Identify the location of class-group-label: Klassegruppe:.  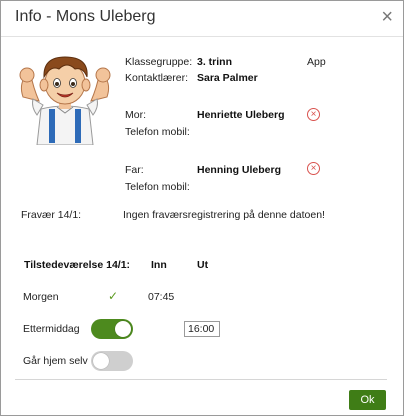
(159, 62).